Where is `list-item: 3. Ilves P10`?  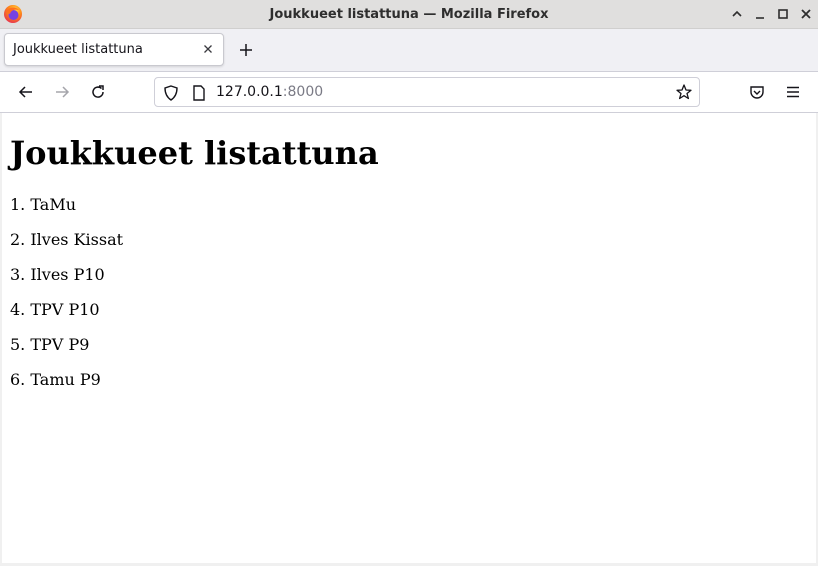 list-item: 3. Ilves P10 is located at coordinates (66, 274).